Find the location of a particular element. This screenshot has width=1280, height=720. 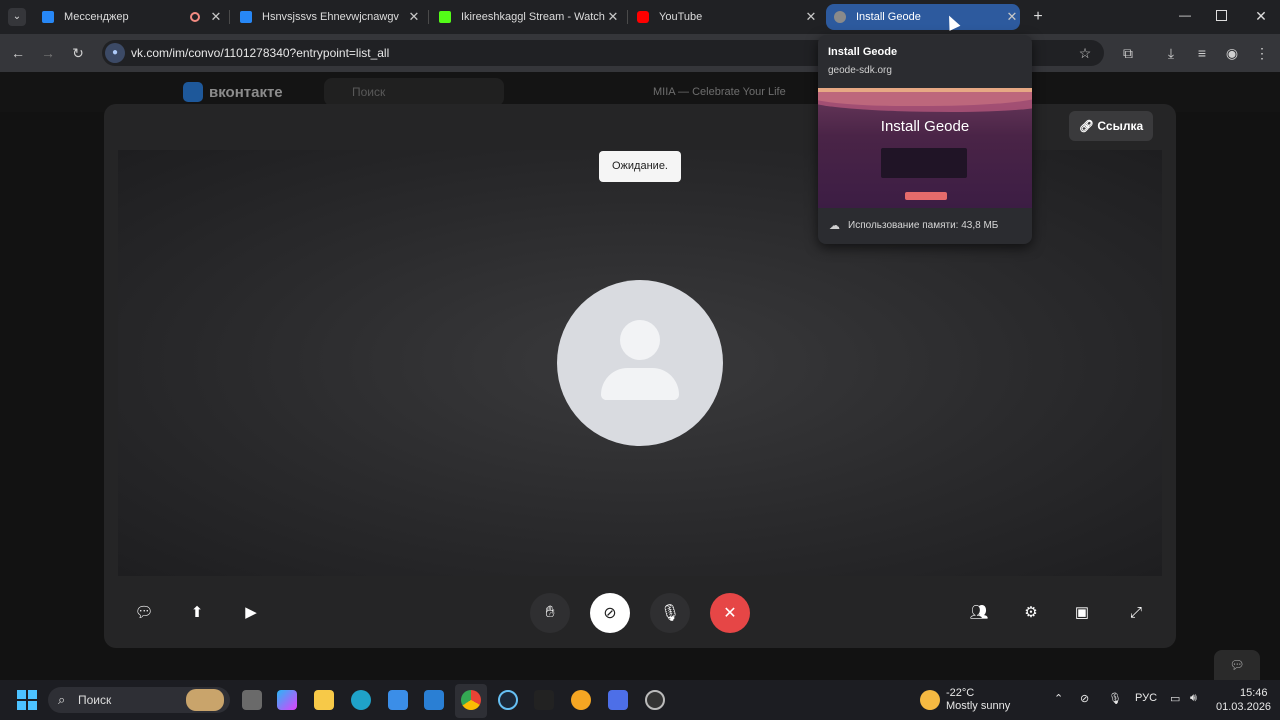

discord-like-icon is located at coordinates (581, 700).